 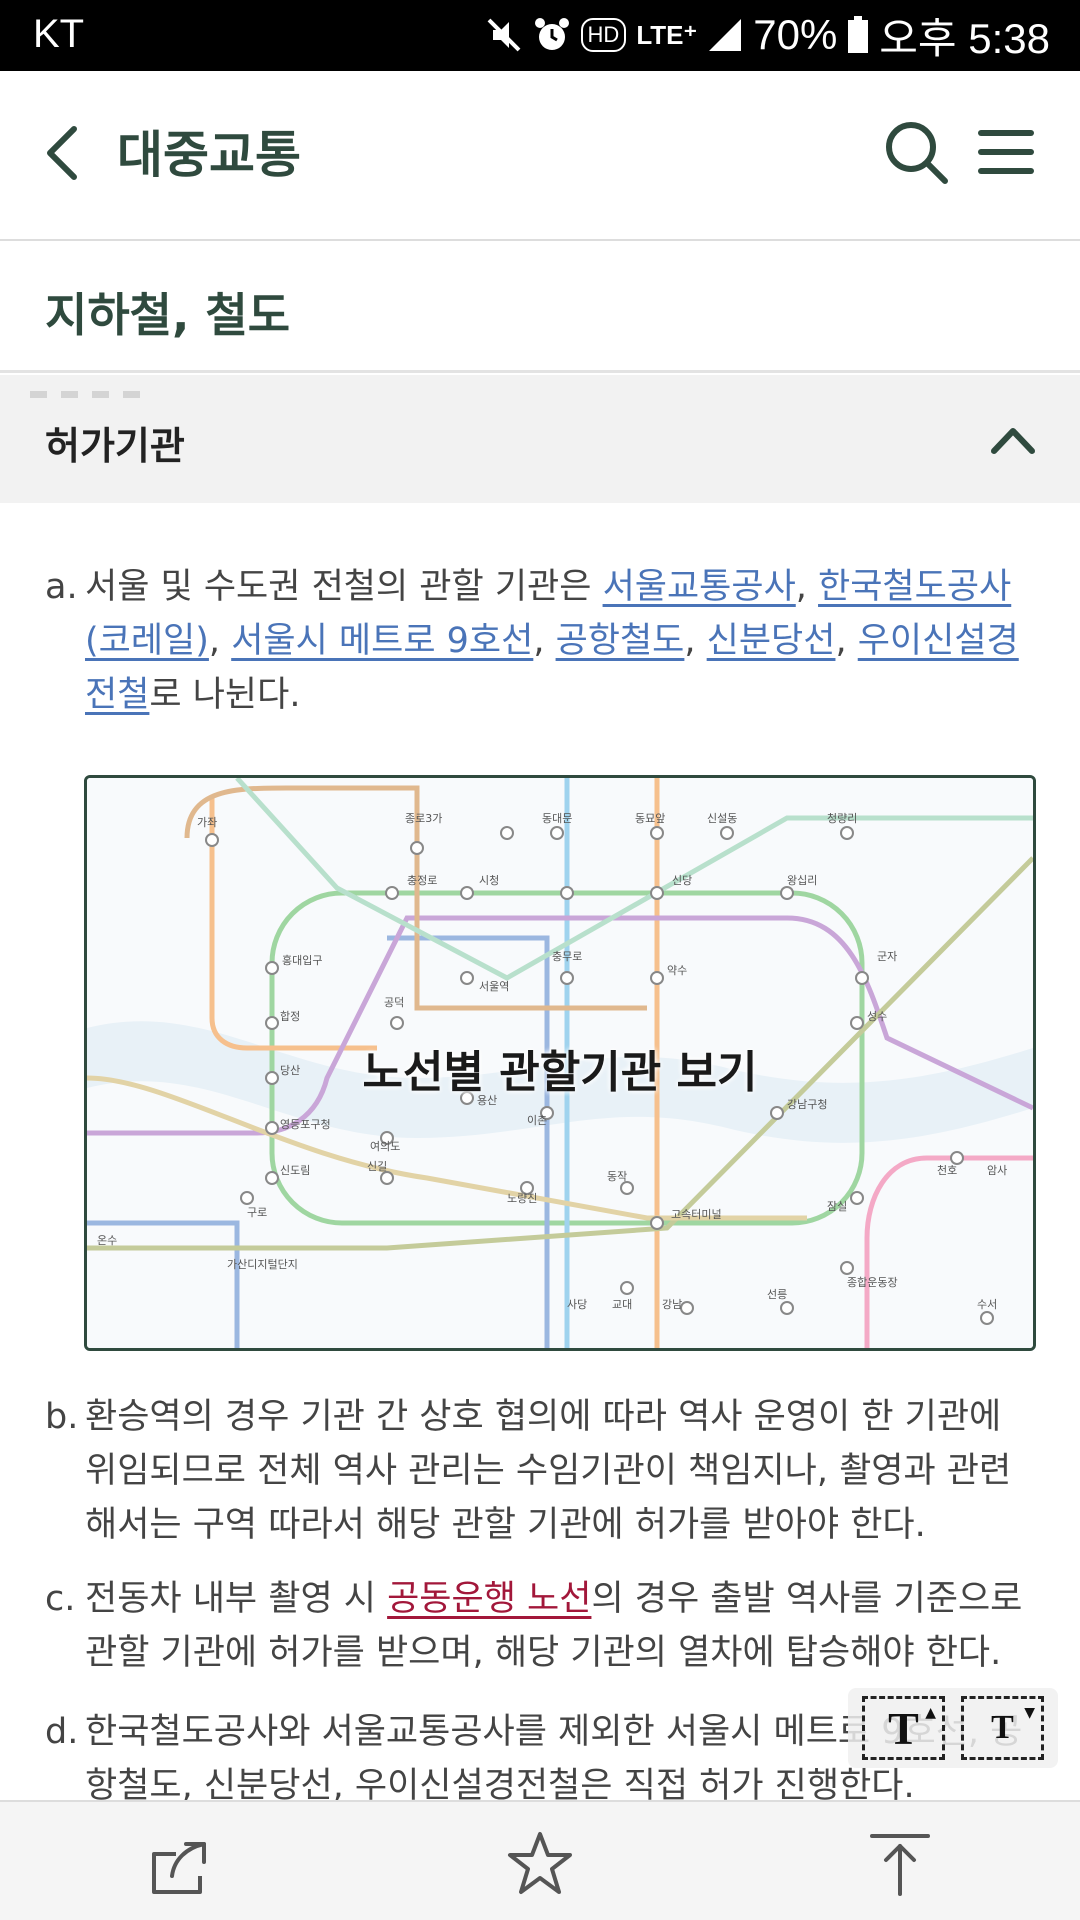 I want to click on svg-text: 영등포구청, so click(x=305, y=1124).